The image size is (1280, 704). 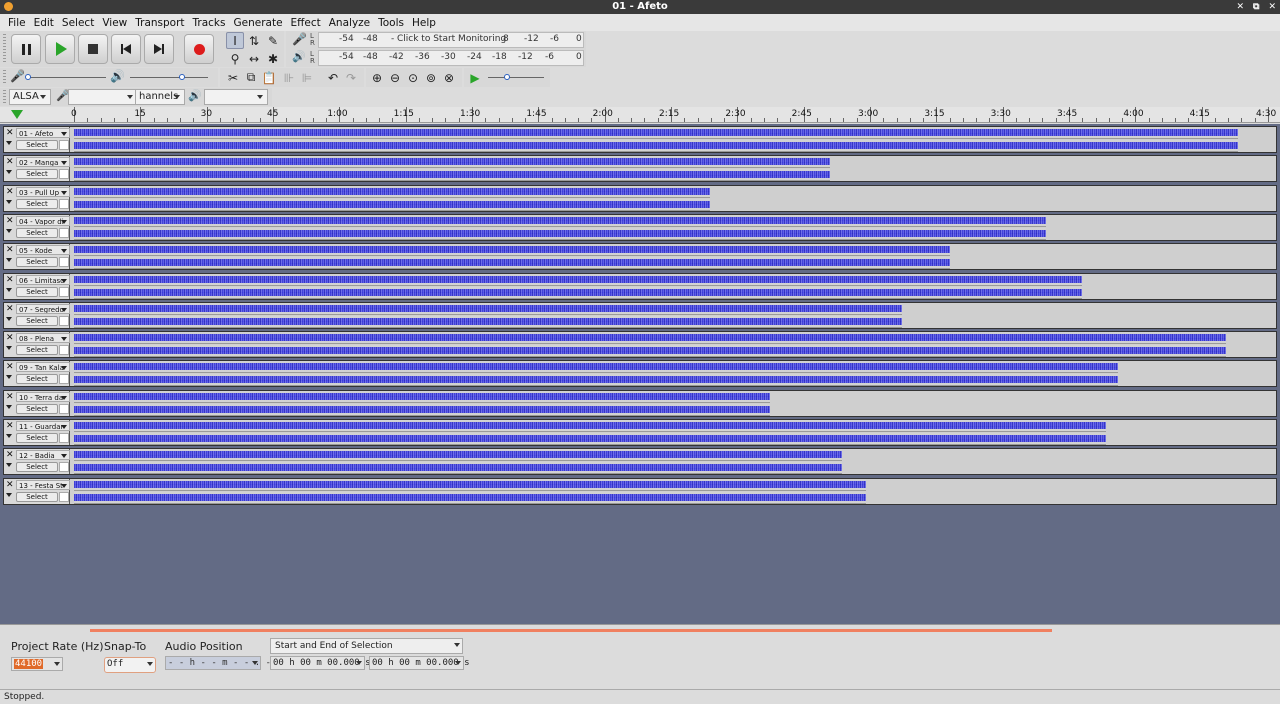 What do you see at coordinates (114, 23) in the screenshot?
I see `menu-item-view: View` at bounding box center [114, 23].